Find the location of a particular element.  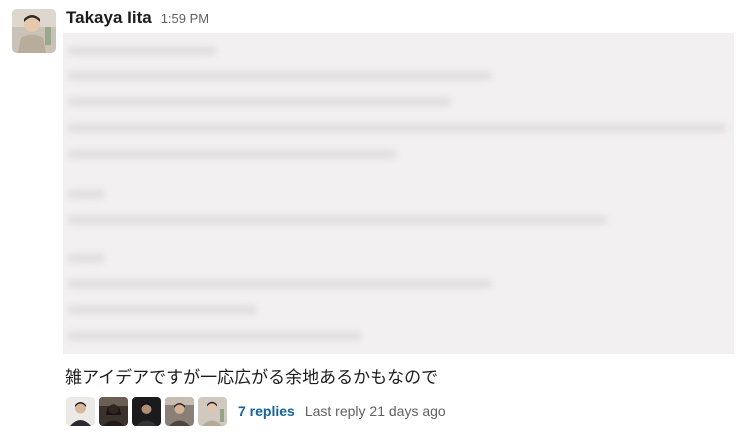

thread-summary: 7 replies Last reply 21 days ago is located at coordinates (256, 411).